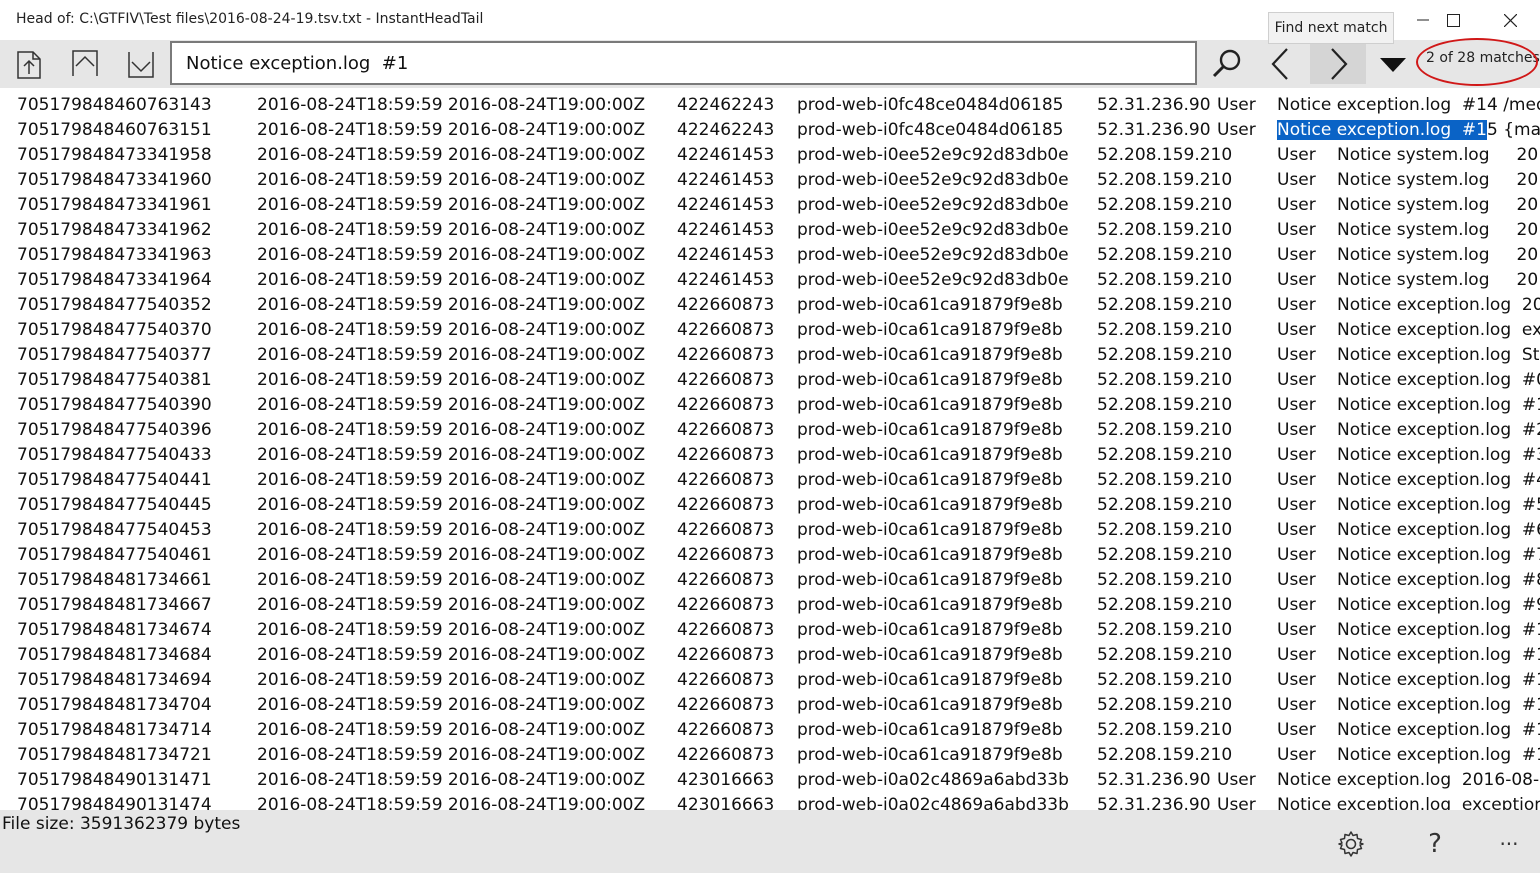  I want to click on cell-id: 705179848481734721, so click(114, 755).